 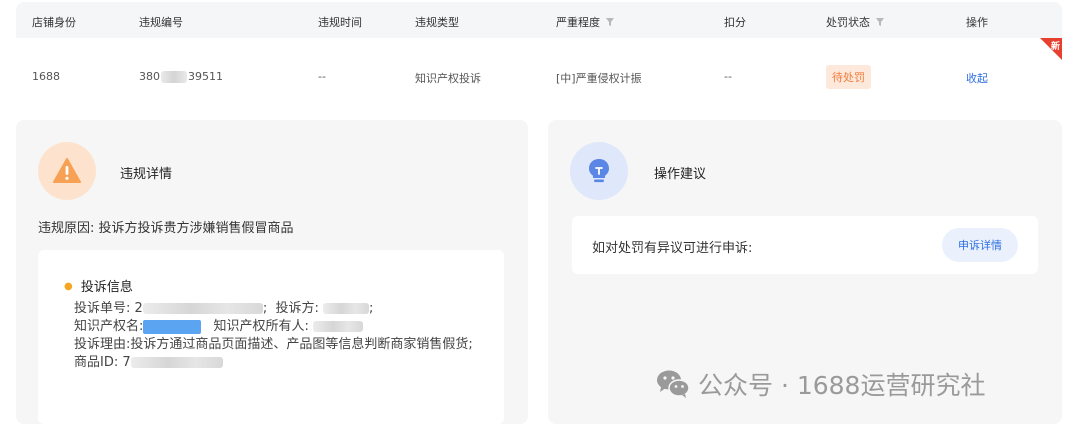 I want to click on order-no-label: 投诉单号:, so click(x=102, y=308).